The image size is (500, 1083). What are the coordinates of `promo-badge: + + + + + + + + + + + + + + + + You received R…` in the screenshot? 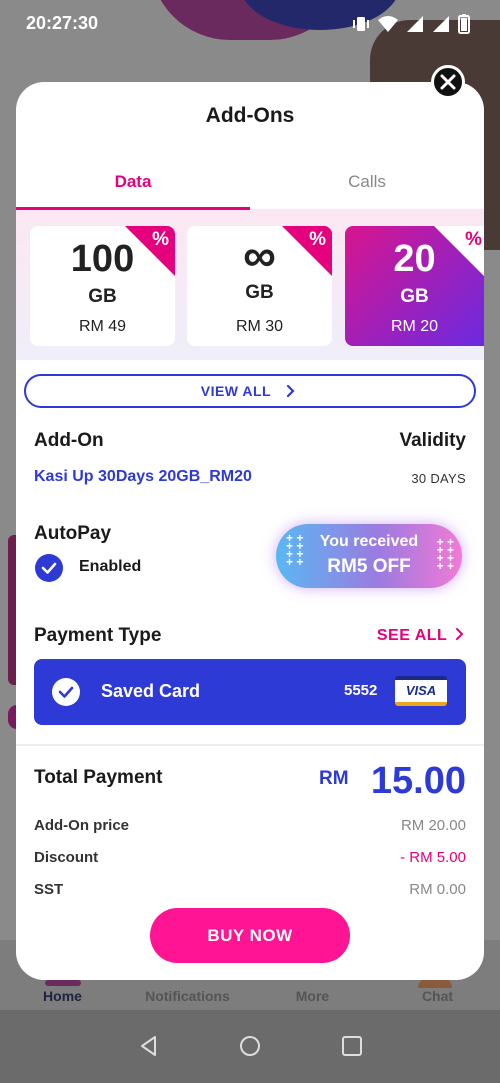 It's located at (369, 556).